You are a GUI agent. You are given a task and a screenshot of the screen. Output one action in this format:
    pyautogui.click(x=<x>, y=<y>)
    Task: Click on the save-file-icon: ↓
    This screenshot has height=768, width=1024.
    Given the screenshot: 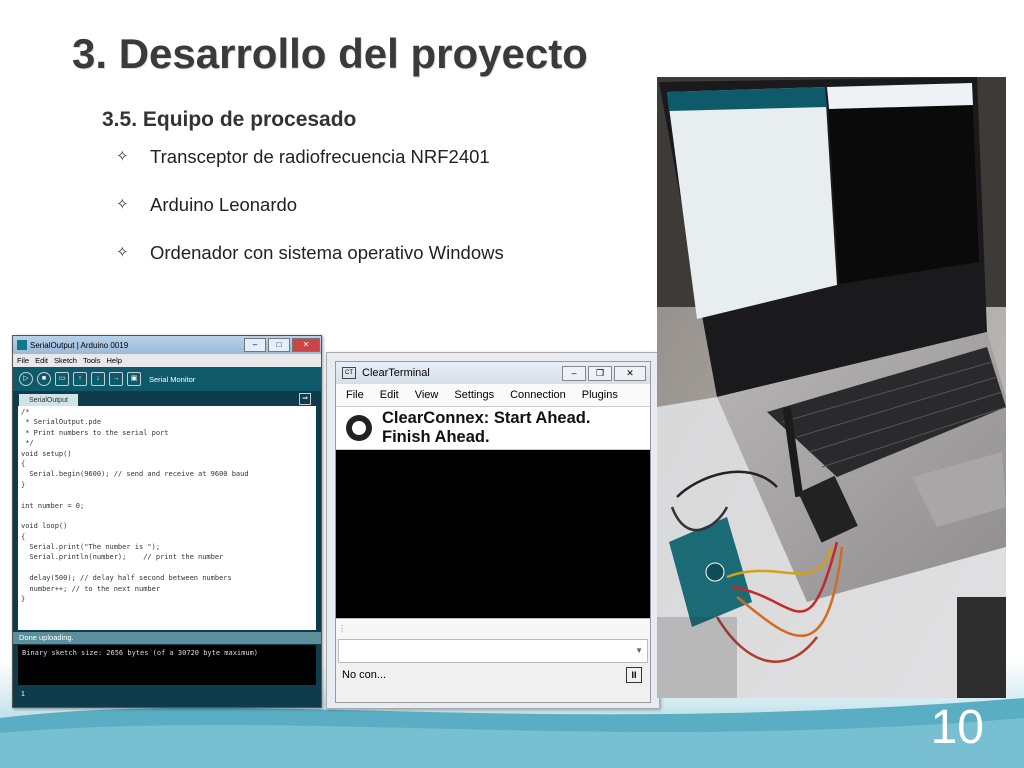 What is the action you would take?
    pyautogui.click(x=98, y=379)
    